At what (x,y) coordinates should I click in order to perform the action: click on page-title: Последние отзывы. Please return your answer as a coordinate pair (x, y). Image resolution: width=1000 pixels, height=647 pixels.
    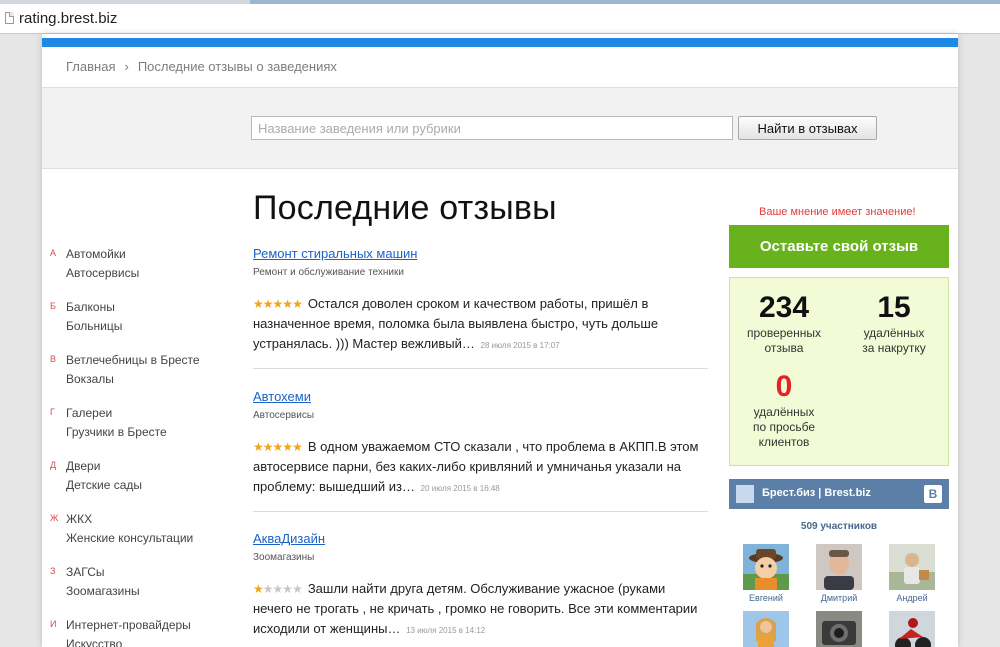
    Looking at the image, I should click on (405, 208).